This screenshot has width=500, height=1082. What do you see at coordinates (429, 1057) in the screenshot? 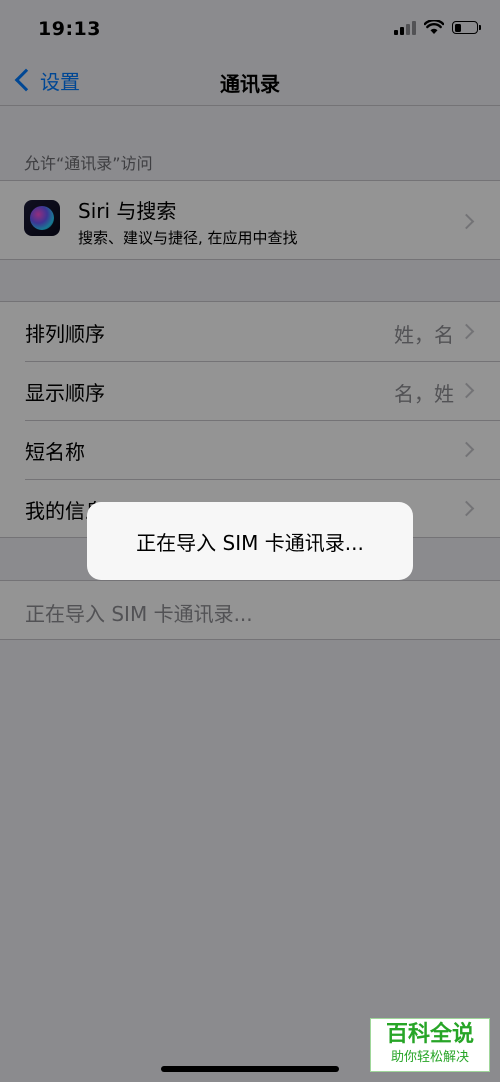
I see `watermark-subtitle: 助你轻松解决` at bounding box center [429, 1057].